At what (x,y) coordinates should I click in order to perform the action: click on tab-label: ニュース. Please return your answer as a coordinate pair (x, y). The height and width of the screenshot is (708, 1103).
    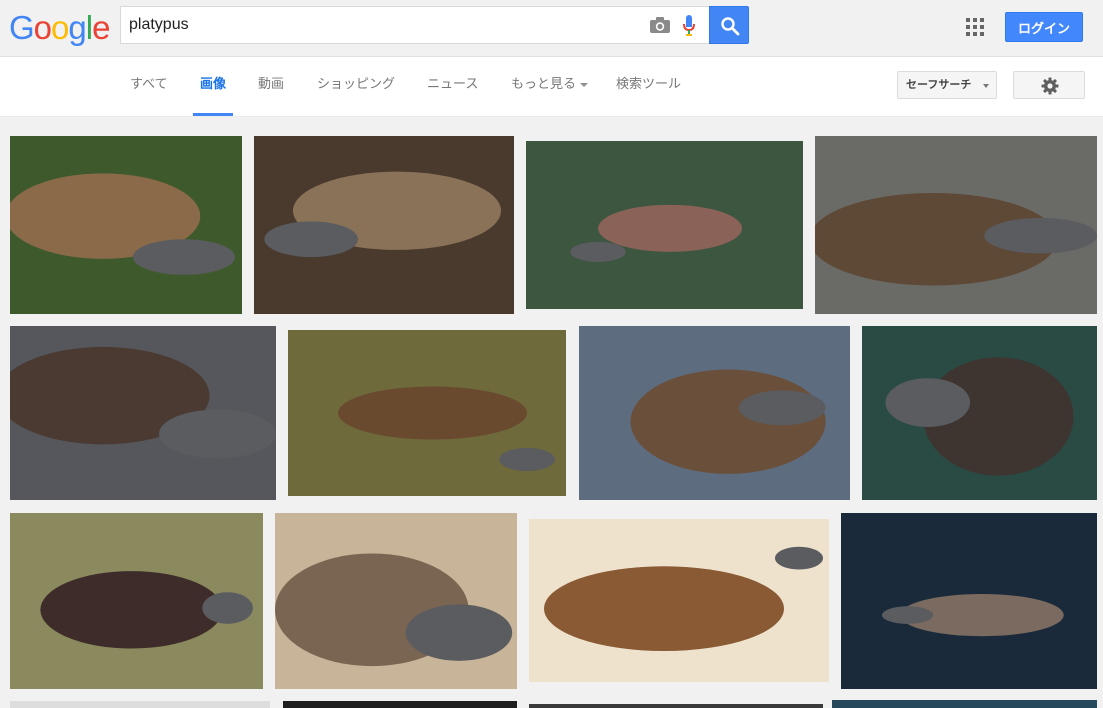
    Looking at the image, I should click on (453, 84).